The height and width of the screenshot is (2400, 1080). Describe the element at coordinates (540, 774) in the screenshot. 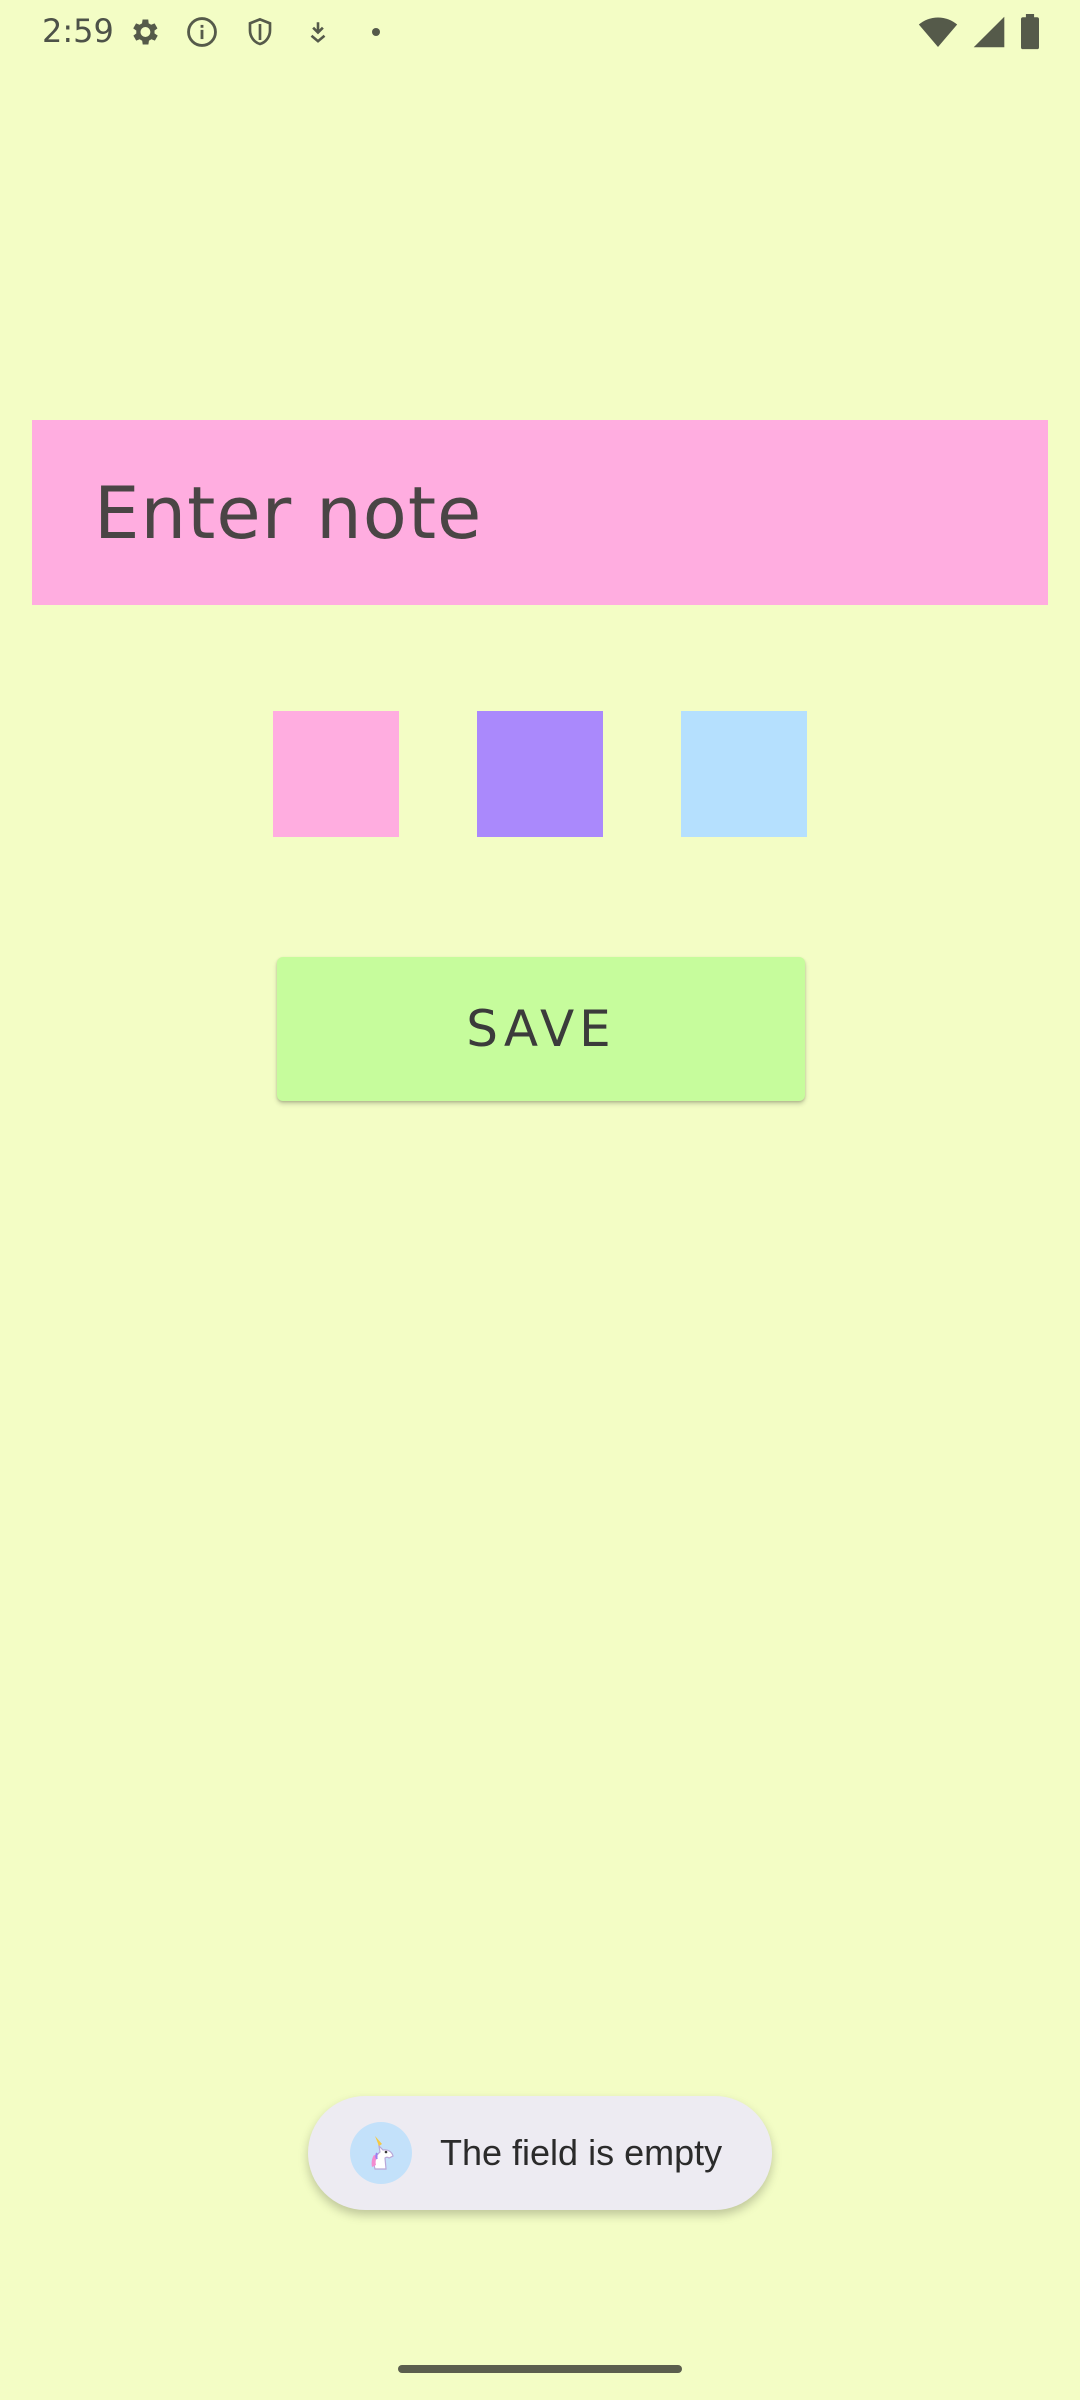

I see `color-swatch-purple` at that location.